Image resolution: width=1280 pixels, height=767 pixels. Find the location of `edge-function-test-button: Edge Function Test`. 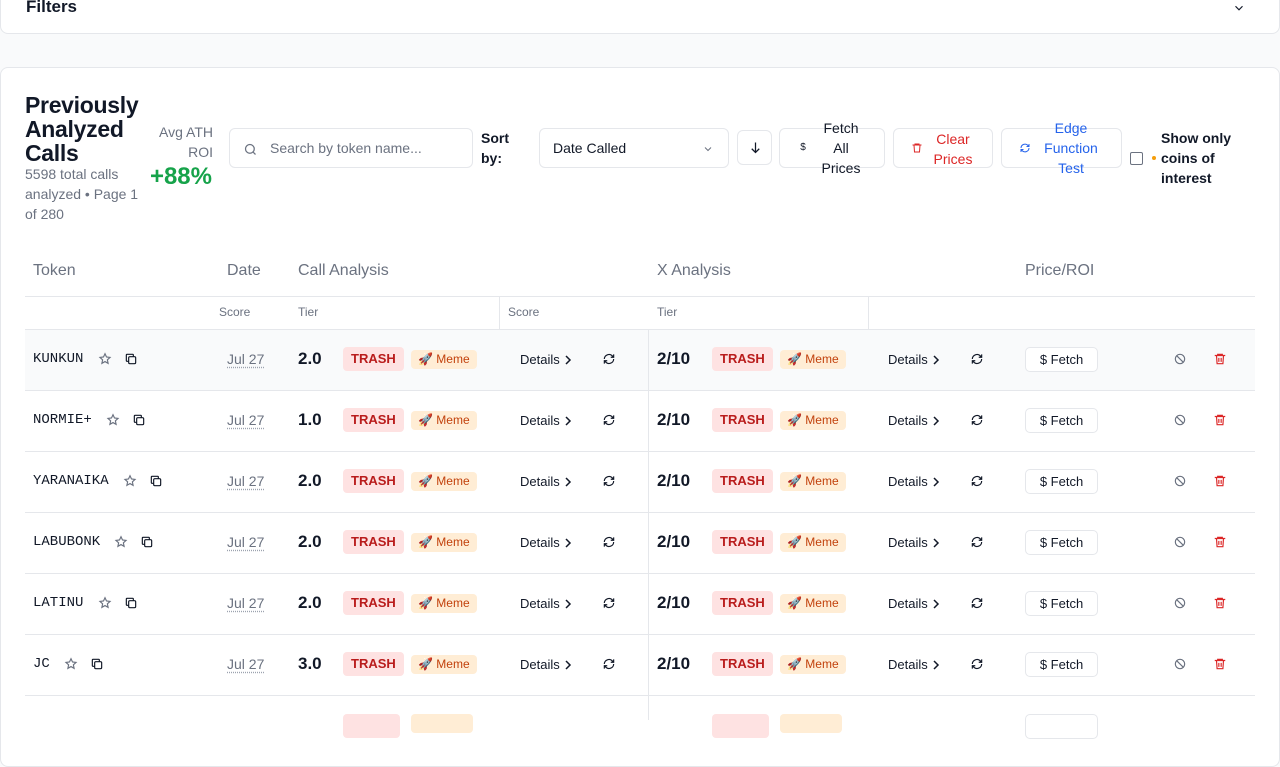

edge-function-test-button: Edge Function Test is located at coordinates (1061, 148).